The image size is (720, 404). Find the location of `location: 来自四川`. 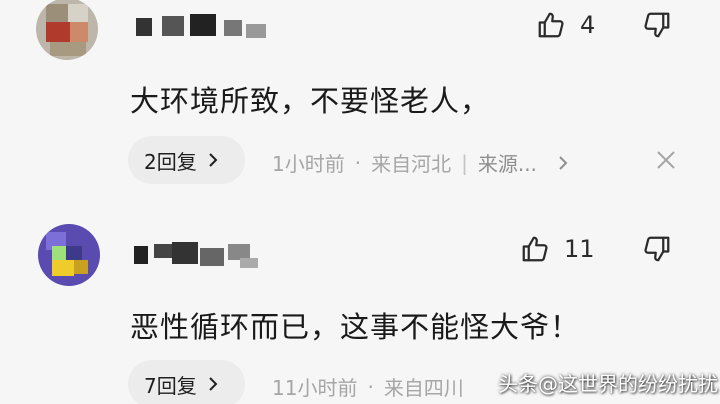

location: 来自四川 is located at coordinates (423, 388).